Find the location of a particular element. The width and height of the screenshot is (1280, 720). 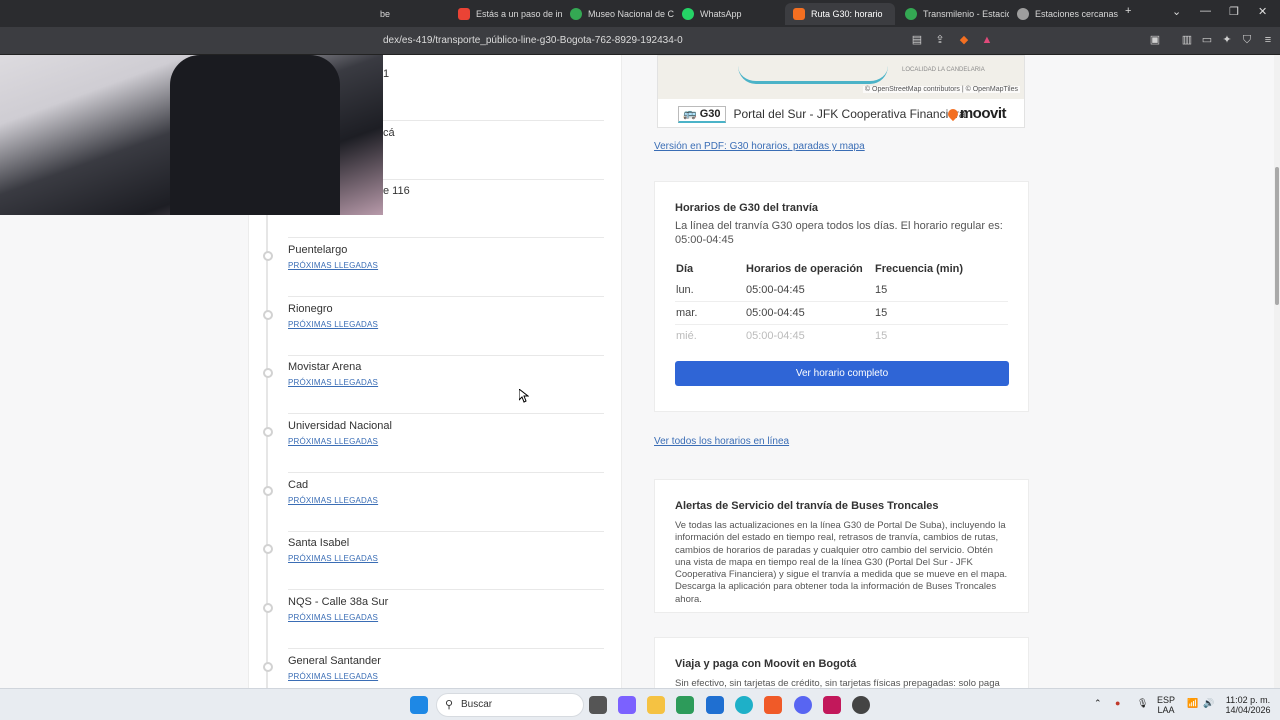

stop-name: 1 is located at coordinates (386, 74).